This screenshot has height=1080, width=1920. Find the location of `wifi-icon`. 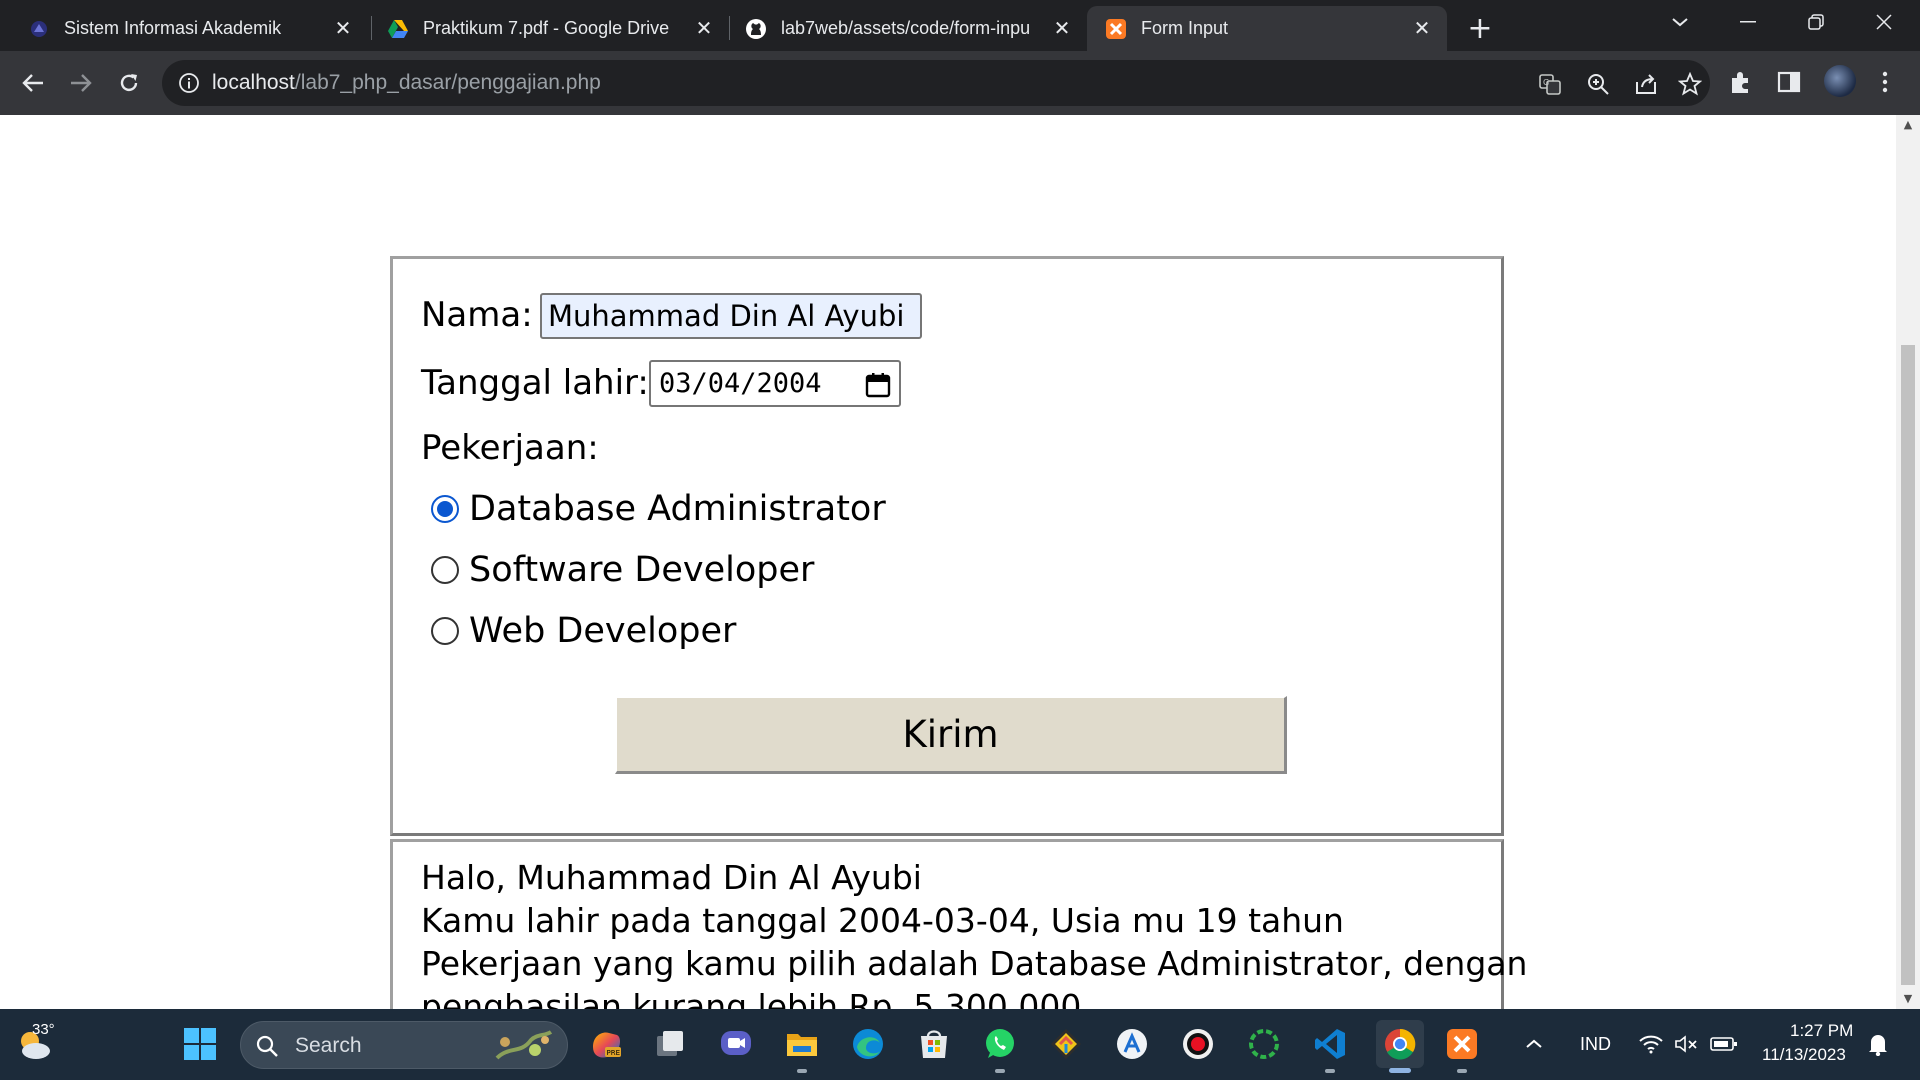

wifi-icon is located at coordinates (1651, 1044).